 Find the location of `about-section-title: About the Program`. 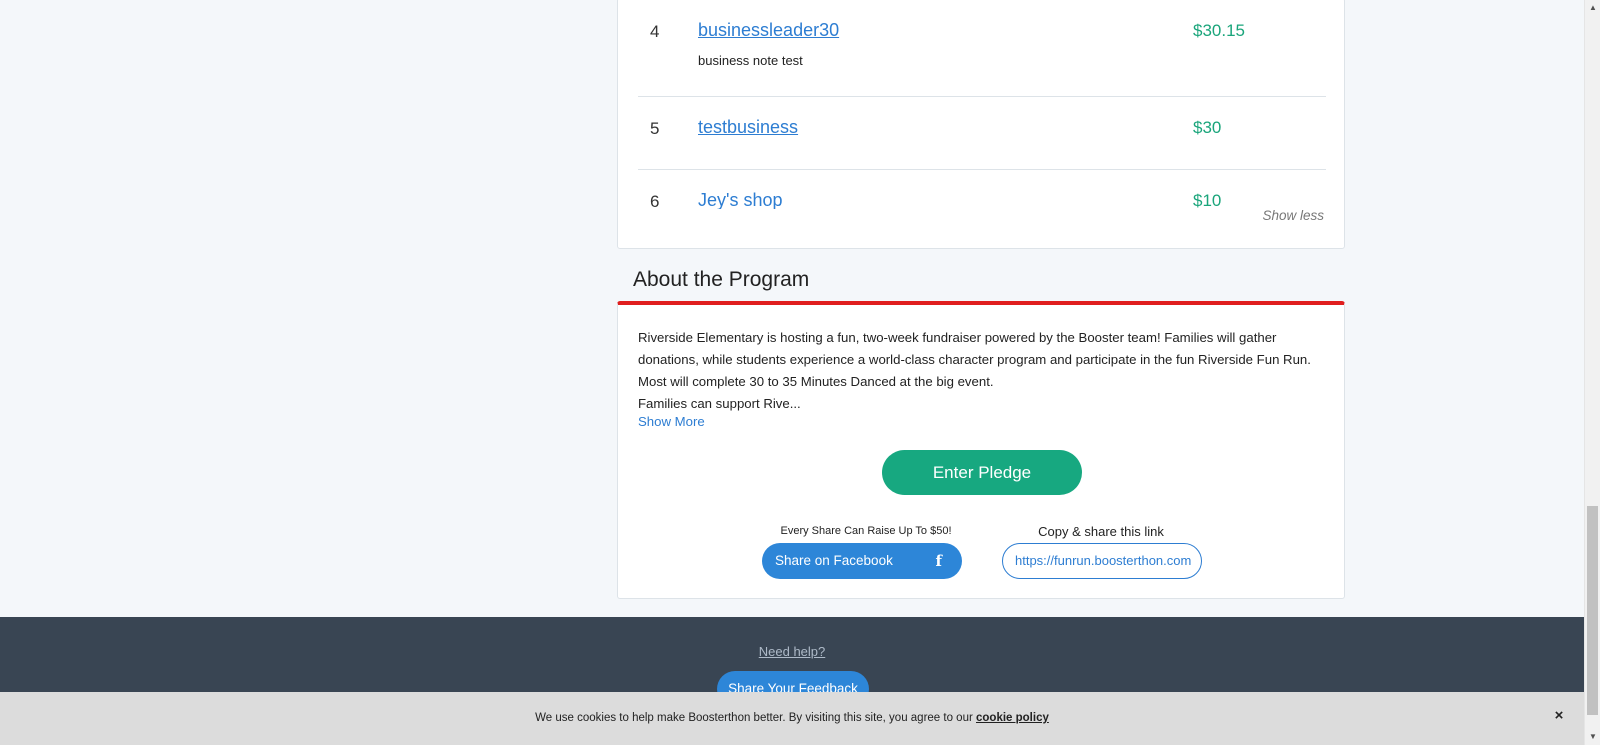

about-section-title: About the Program is located at coordinates (721, 279).